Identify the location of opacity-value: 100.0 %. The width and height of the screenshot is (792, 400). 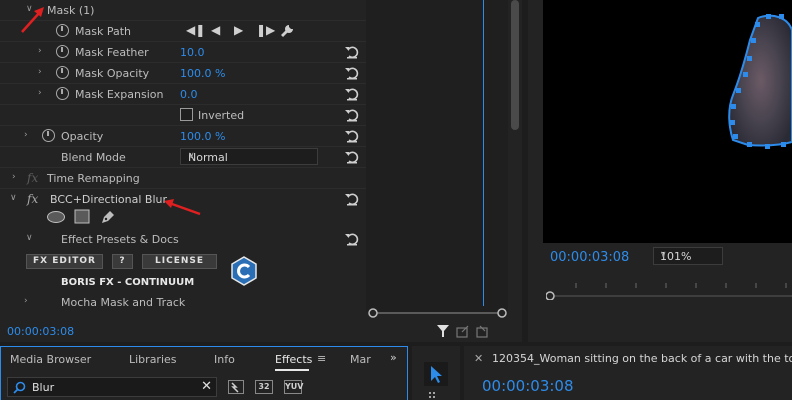
(202, 136).